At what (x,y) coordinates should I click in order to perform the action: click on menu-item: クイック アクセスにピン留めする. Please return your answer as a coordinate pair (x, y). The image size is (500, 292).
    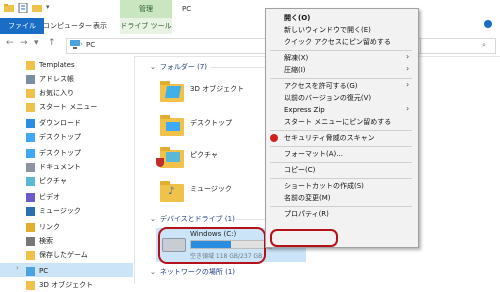
    Looking at the image, I should click on (337, 42).